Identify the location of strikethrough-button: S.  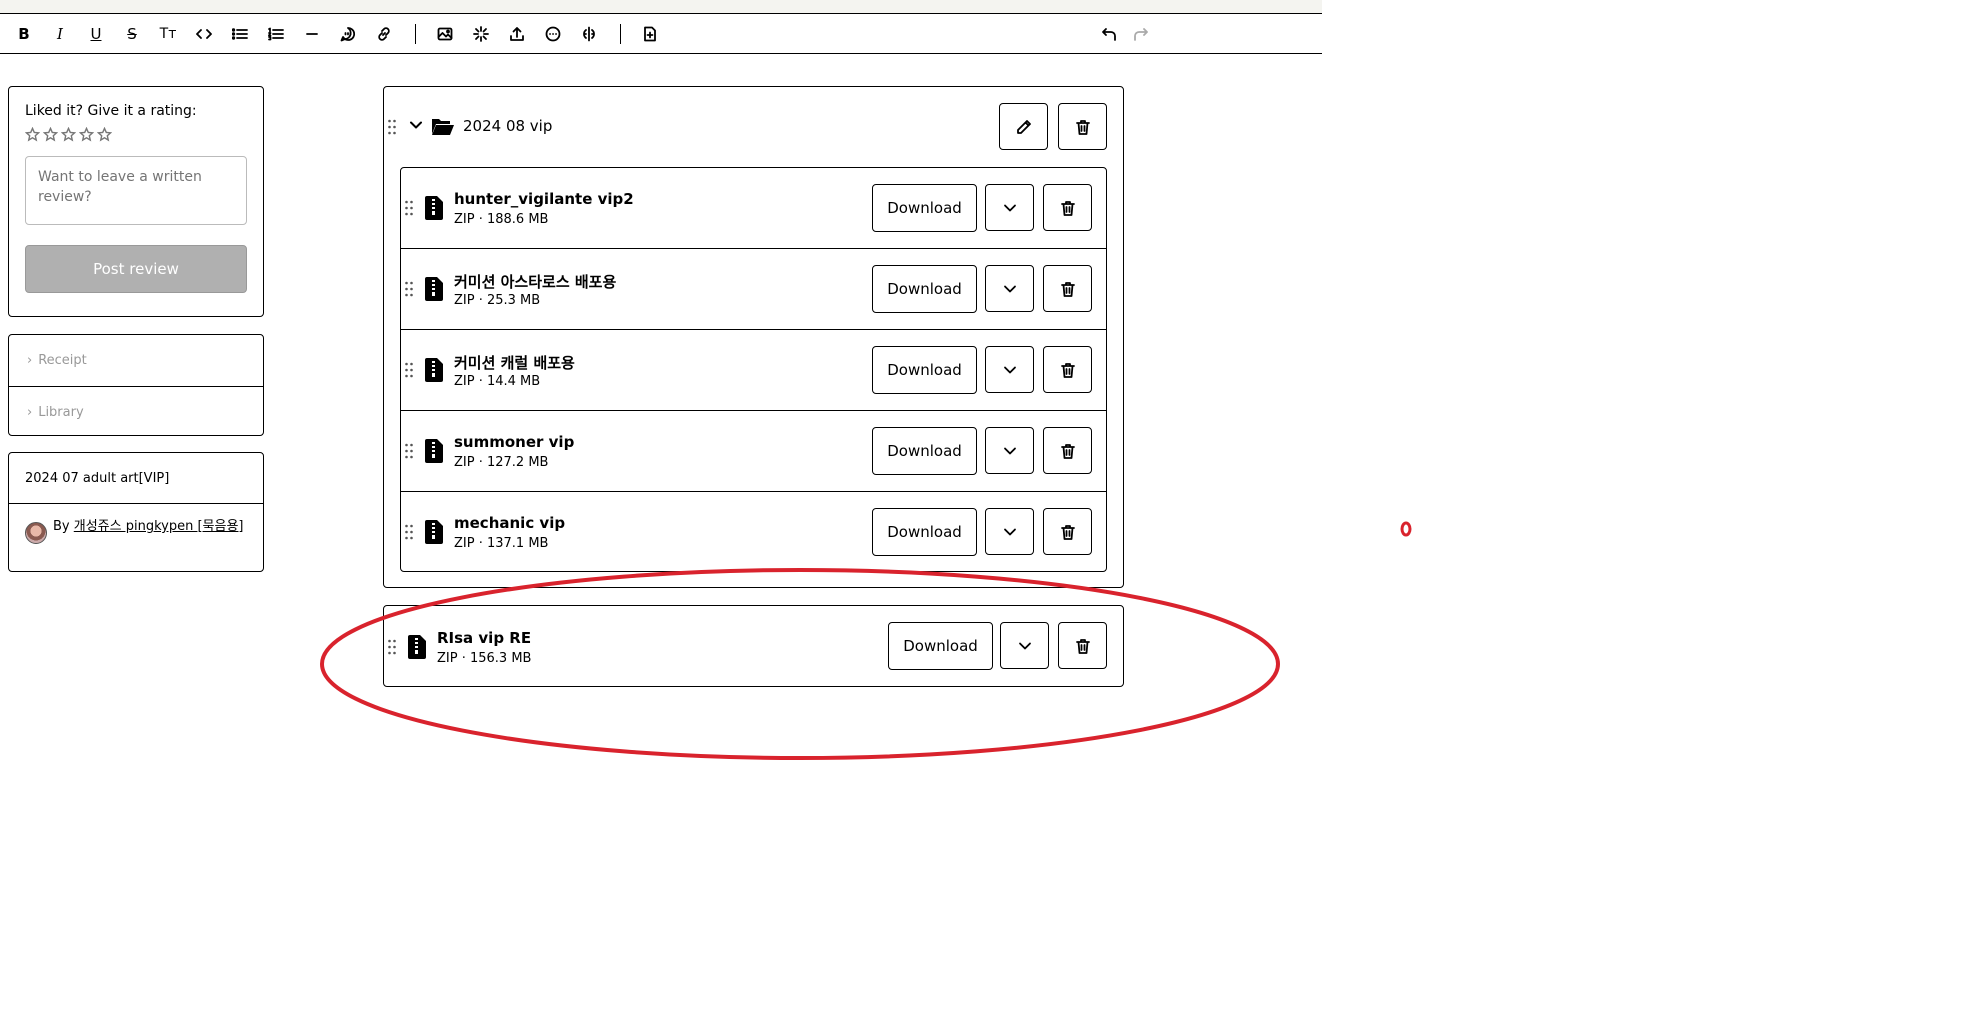
(132, 34).